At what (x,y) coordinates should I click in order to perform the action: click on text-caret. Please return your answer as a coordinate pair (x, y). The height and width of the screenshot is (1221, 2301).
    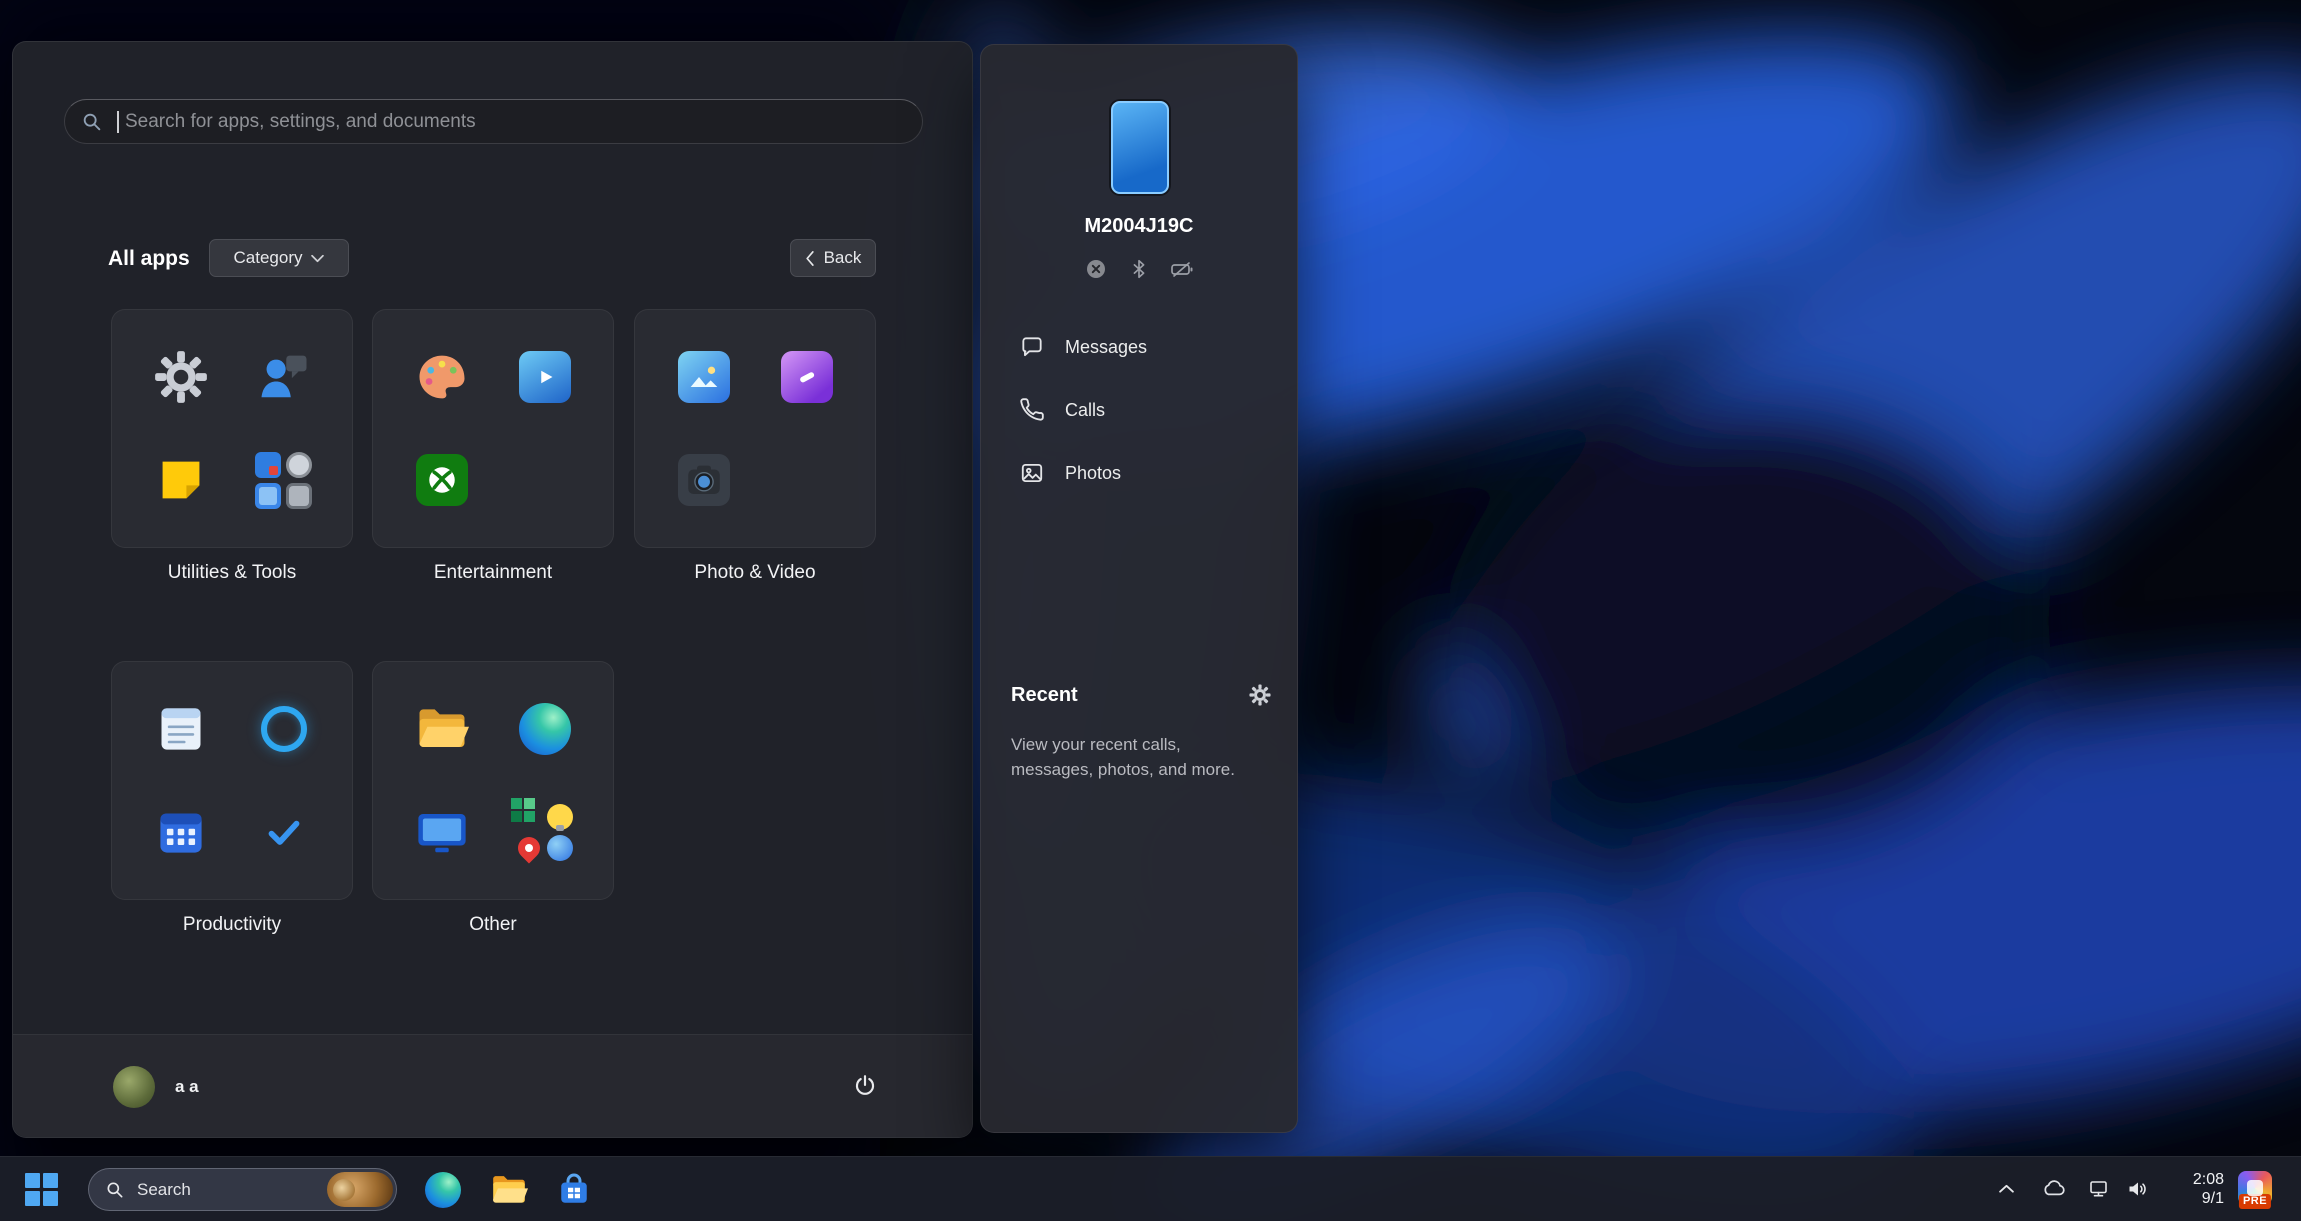
    Looking at the image, I should click on (118, 121).